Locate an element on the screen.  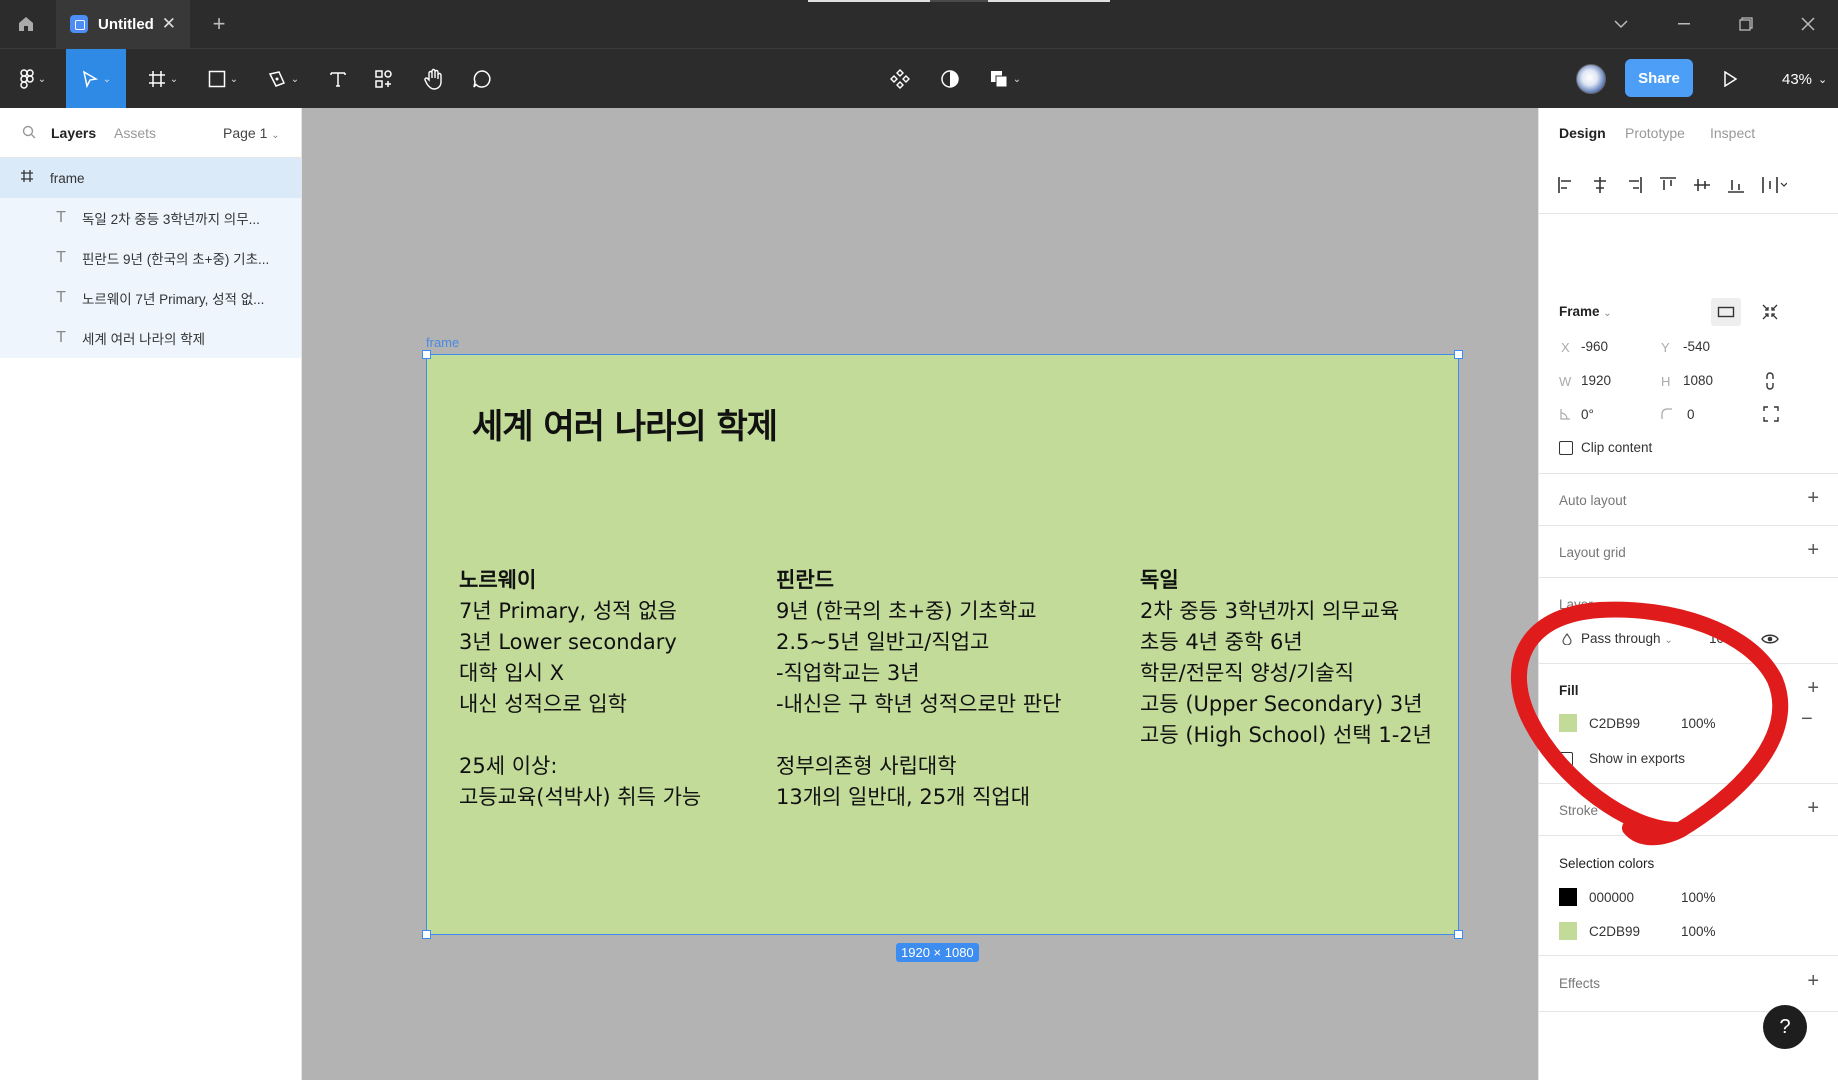
resize-handle-top-right is located at coordinates (1458, 354).